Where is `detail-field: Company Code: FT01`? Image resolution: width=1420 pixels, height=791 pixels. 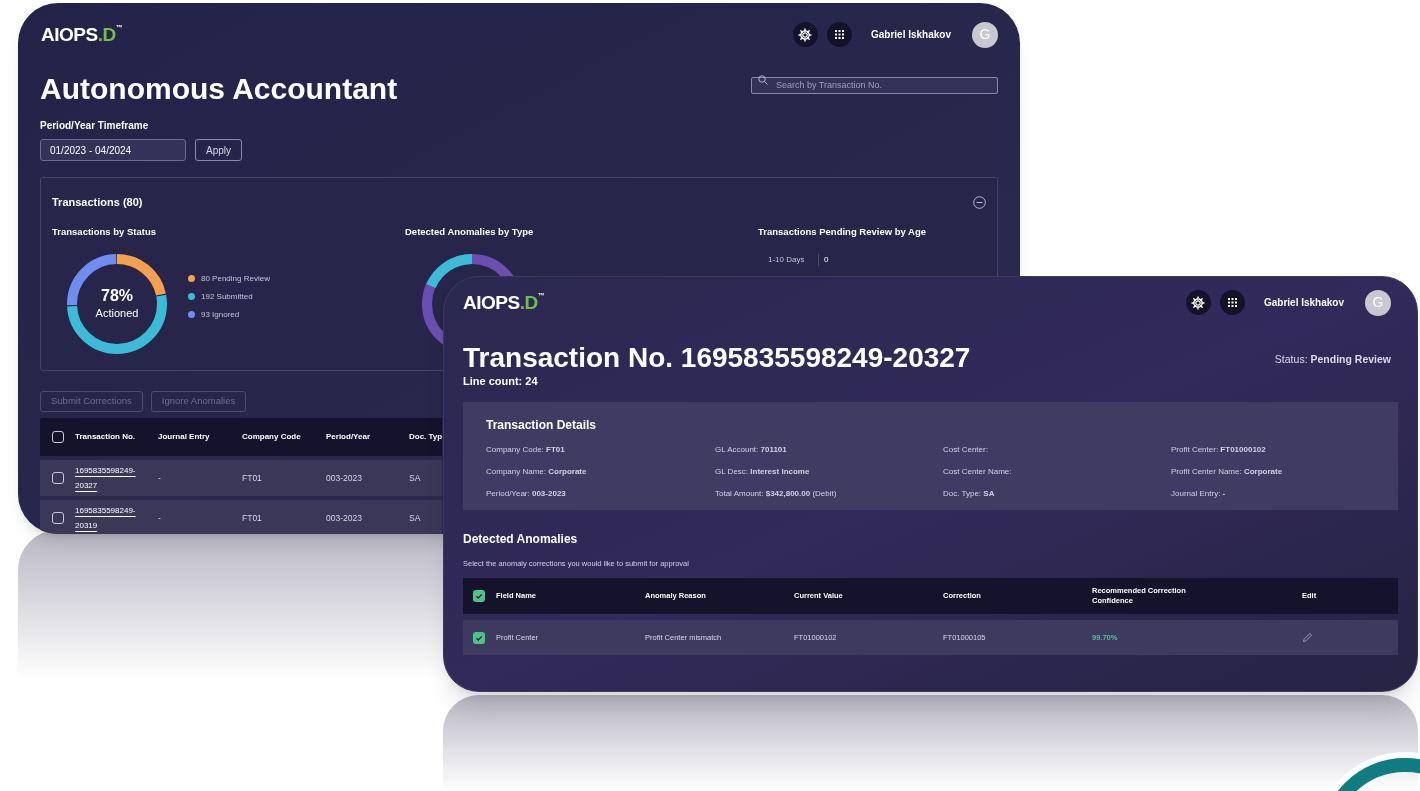
detail-field: Company Code: FT01 is located at coordinates (600, 449).